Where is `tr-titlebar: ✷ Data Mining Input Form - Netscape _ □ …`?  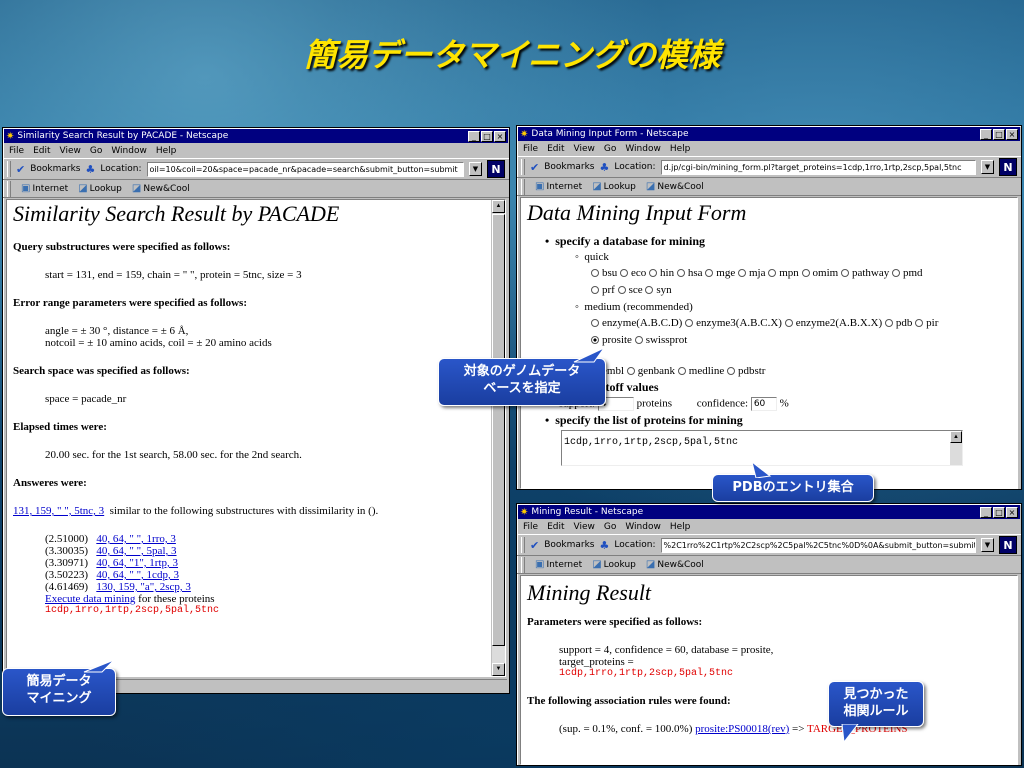
tr-titlebar: ✷ Data Mining Input Form - Netscape _ □ … is located at coordinates (769, 134).